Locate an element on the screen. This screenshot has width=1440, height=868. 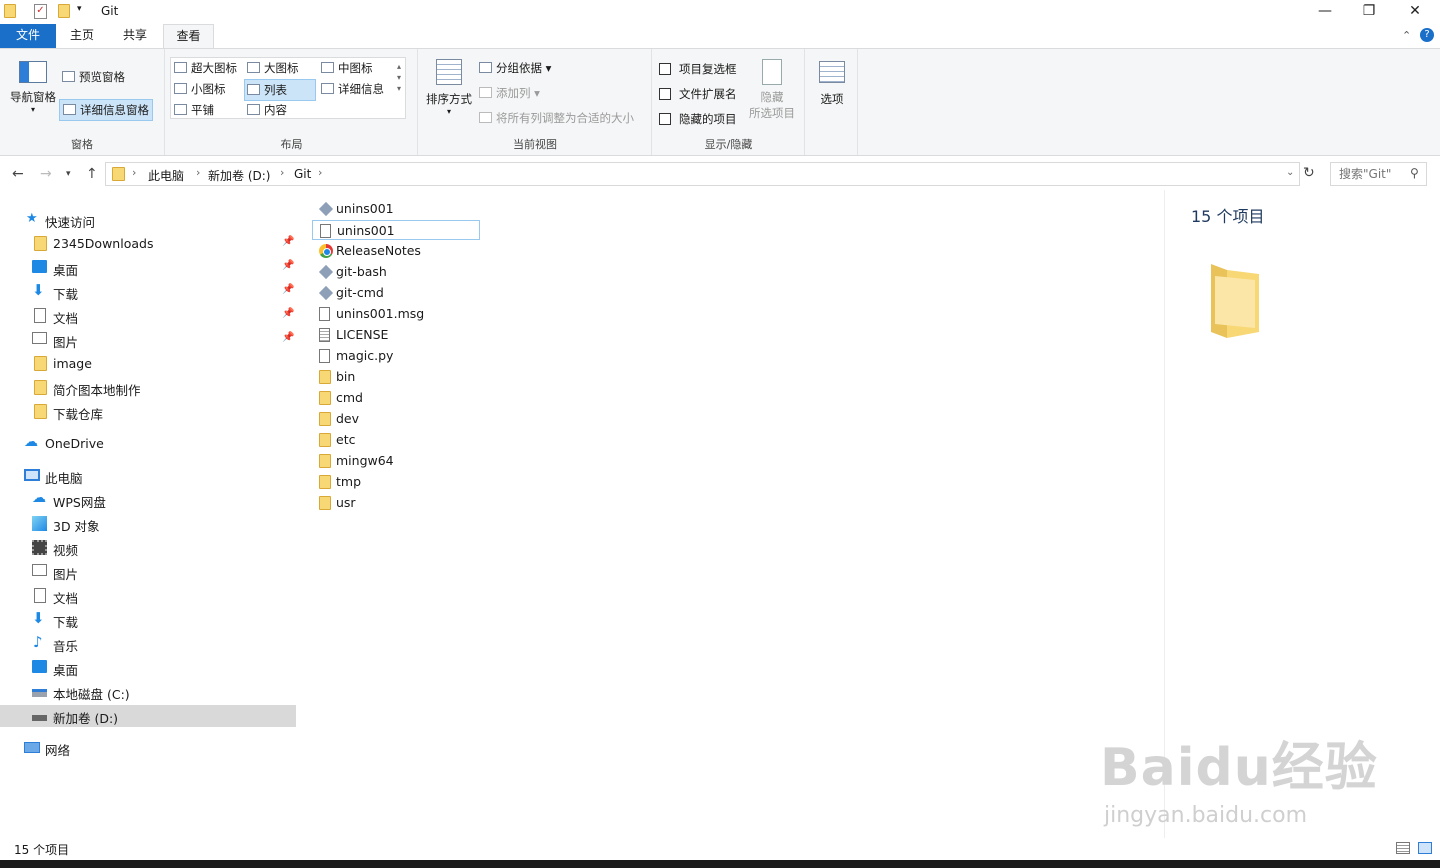
nav-item-documents: 文档 📌 is located at coordinates (148, 316).